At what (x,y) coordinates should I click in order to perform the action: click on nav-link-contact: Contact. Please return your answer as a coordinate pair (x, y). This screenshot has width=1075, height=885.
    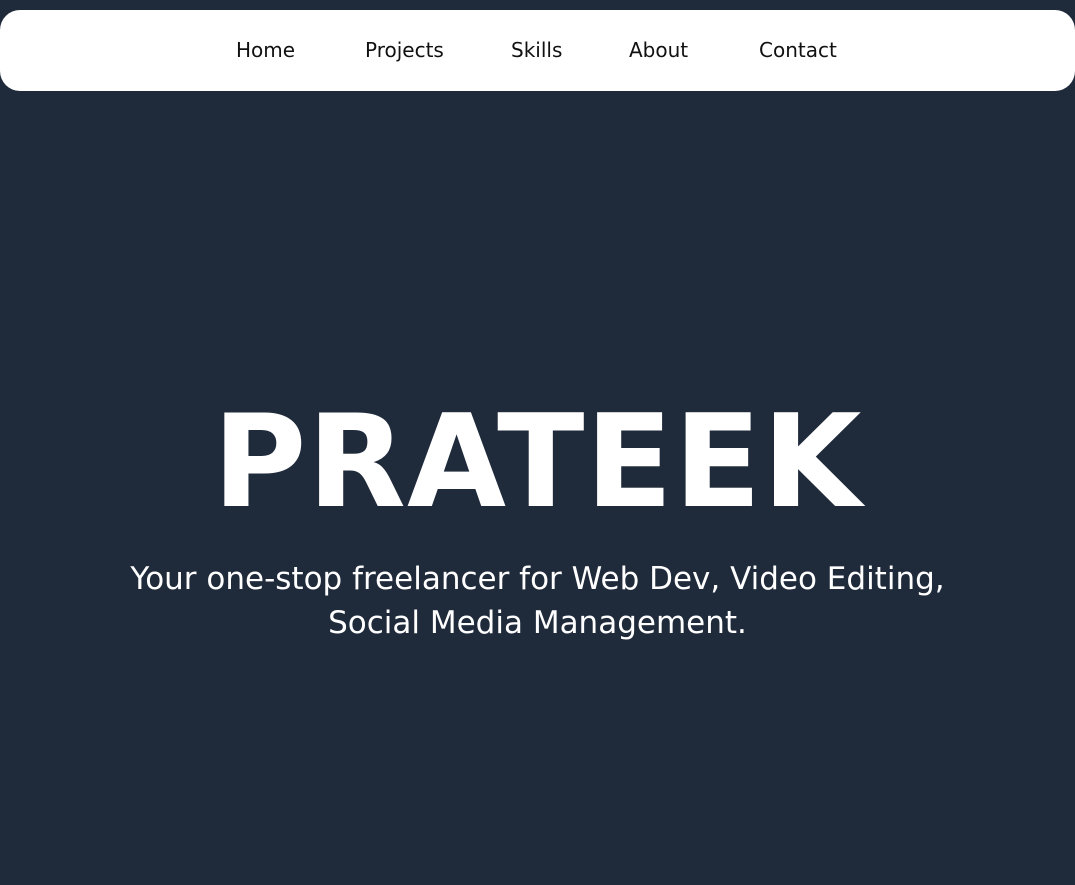
    Looking at the image, I should click on (798, 50).